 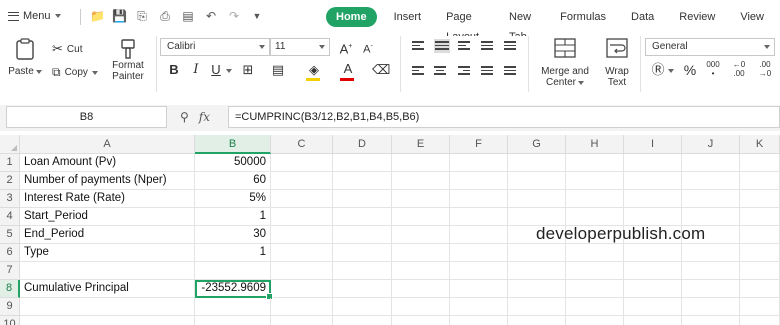 I want to click on tab-data: Data, so click(x=642, y=17).